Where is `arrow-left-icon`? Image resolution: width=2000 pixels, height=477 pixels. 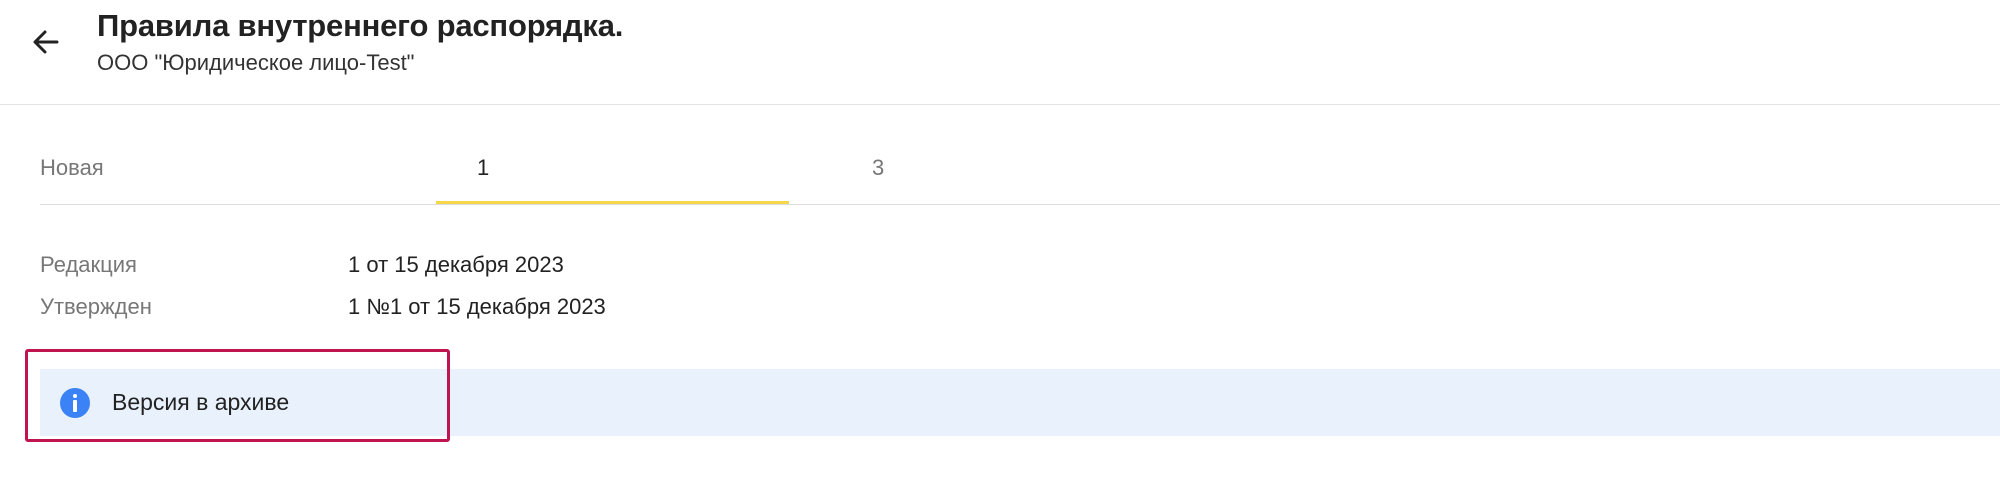
arrow-left-icon is located at coordinates (46, 42).